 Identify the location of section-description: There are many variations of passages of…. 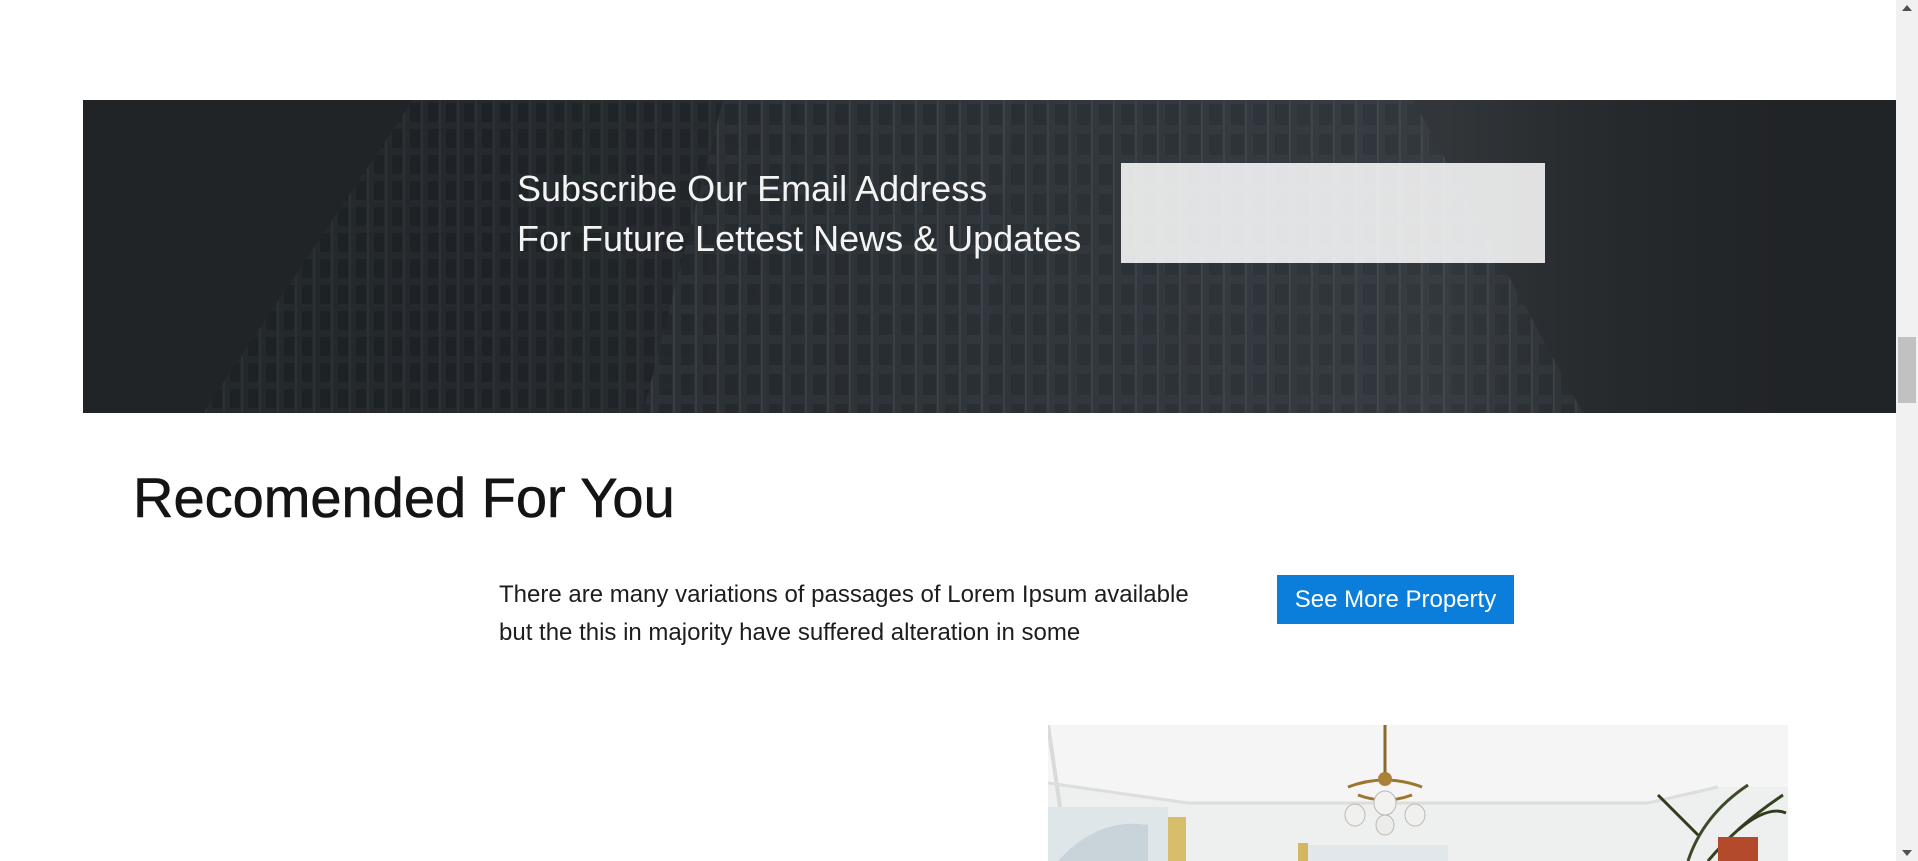
(859, 614).